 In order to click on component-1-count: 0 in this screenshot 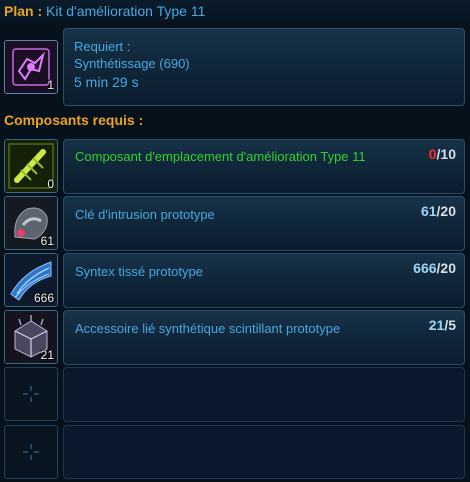, I will do `click(50, 184)`.